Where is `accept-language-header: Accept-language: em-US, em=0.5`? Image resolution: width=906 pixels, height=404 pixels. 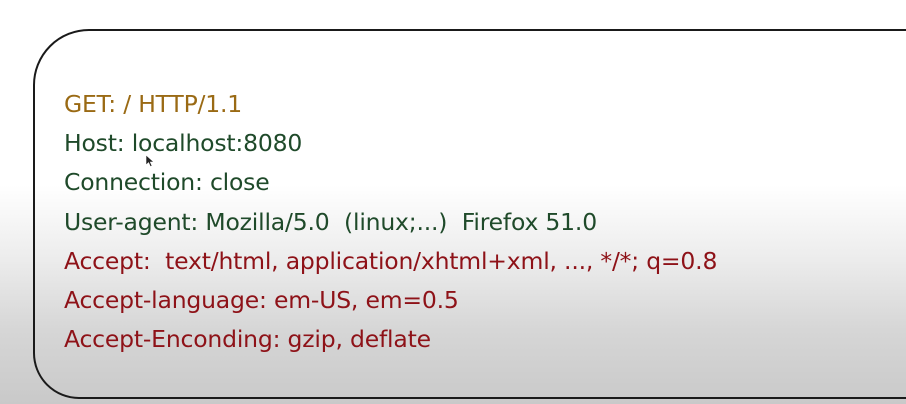
accept-language-header: Accept-language: em-US, em=0.5 is located at coordinates (261, 300).